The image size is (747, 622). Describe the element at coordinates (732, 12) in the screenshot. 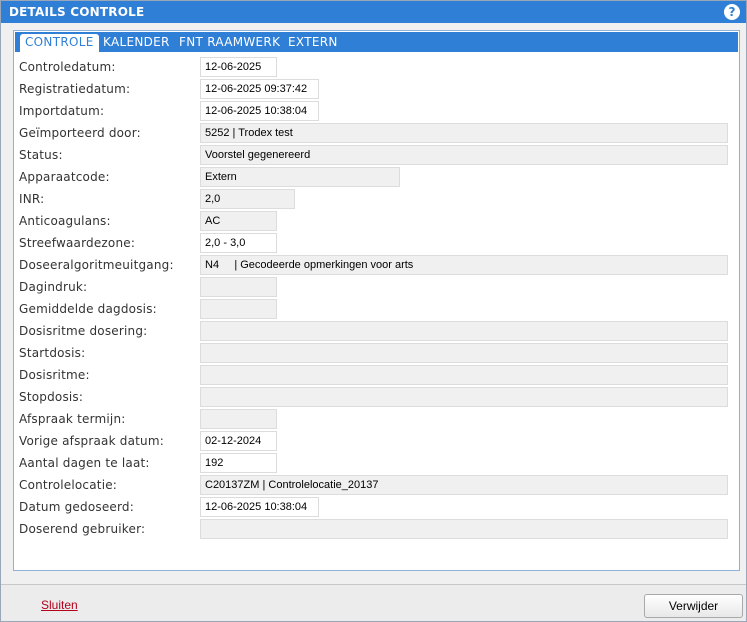

I see `help-icon: ?` at that location.